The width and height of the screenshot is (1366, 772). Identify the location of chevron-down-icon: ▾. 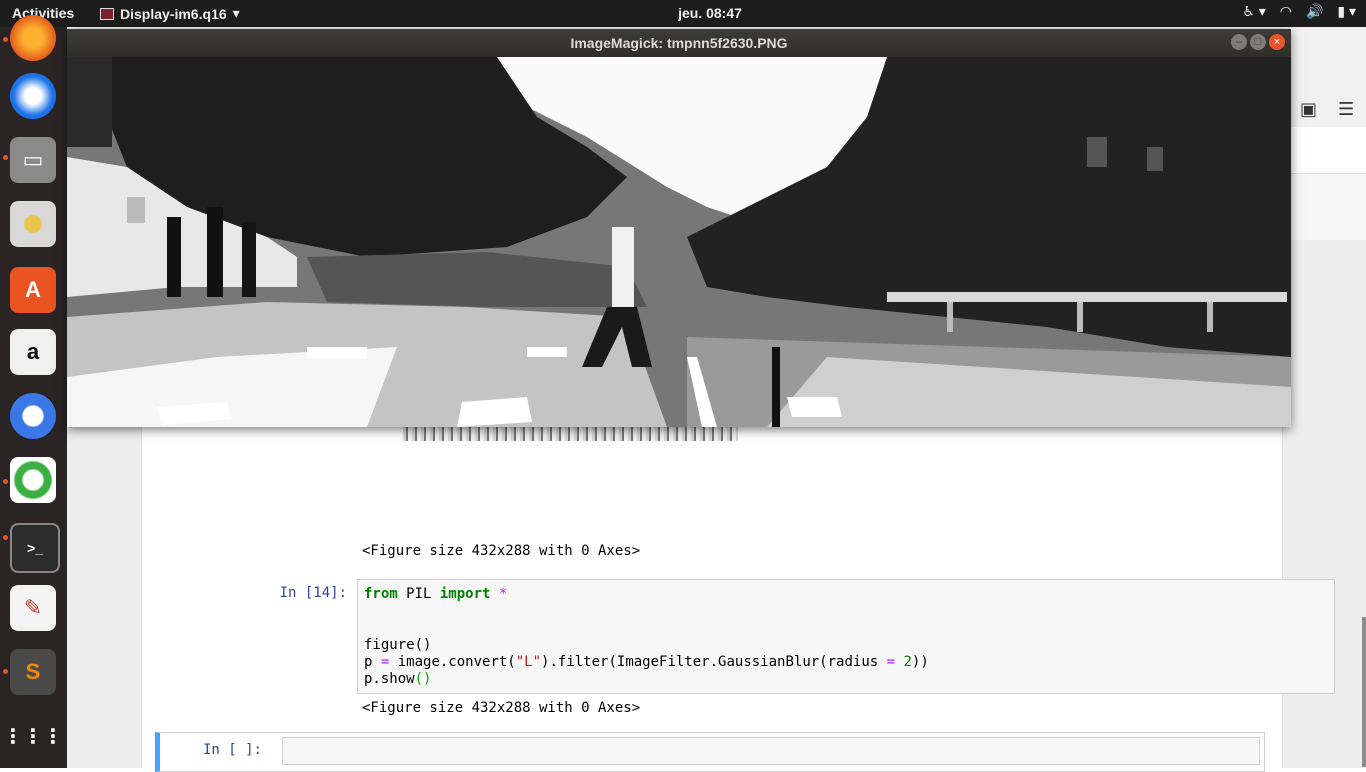
(236, 13).